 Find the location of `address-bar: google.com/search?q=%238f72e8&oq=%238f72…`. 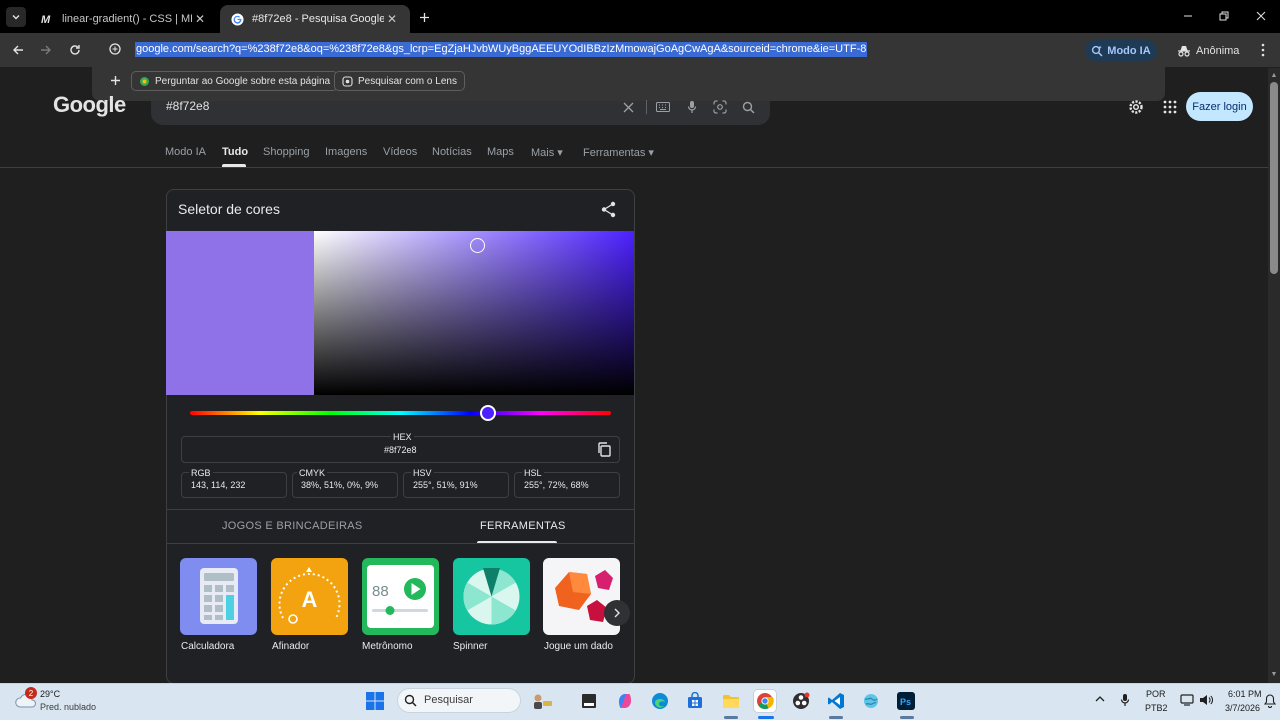

address-bar: google.com/search?q=%238f72e8&oq=%238f72… is located at coordinates (501, 49).